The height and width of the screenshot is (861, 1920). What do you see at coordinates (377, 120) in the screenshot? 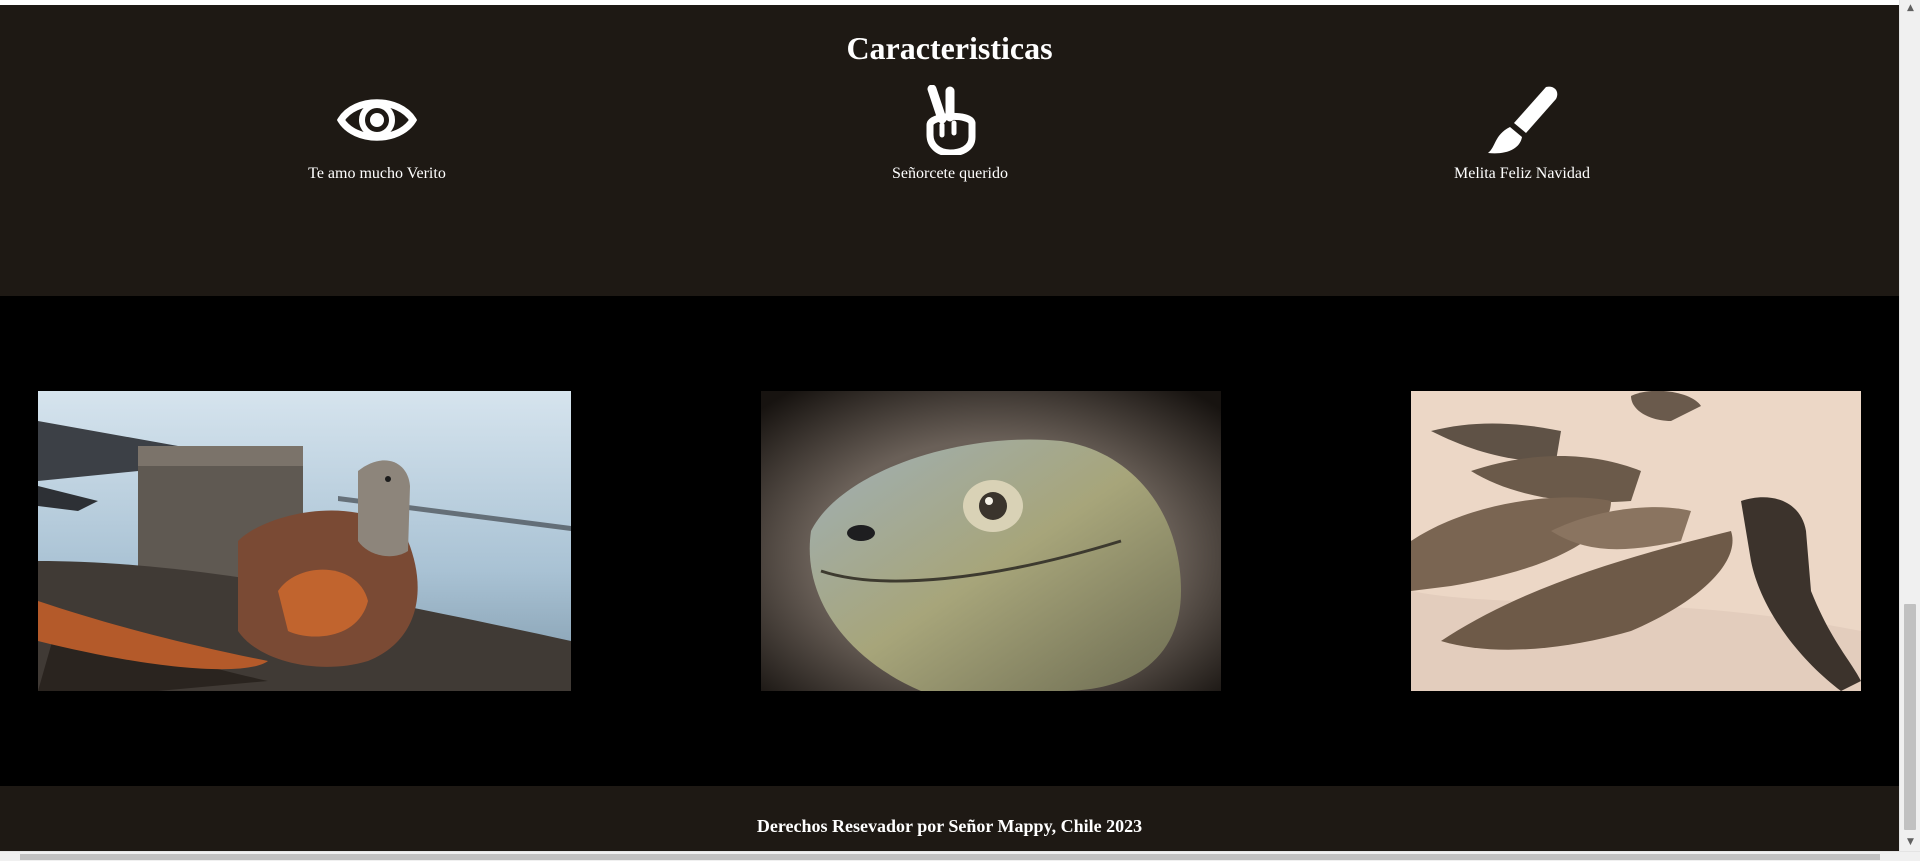
I see `eye-icon` at bounding box center [377, 120].